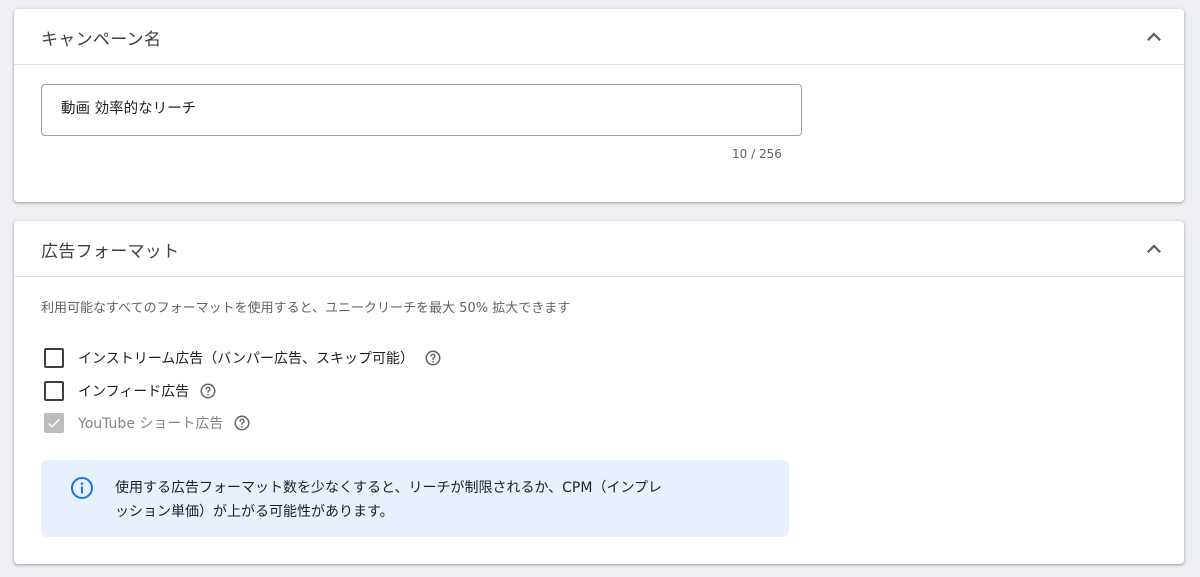  What do you see at coordinates (757, 154) in the screenshot?
I see `char-counter: 10 / 256` at bounding box center [757, 154].